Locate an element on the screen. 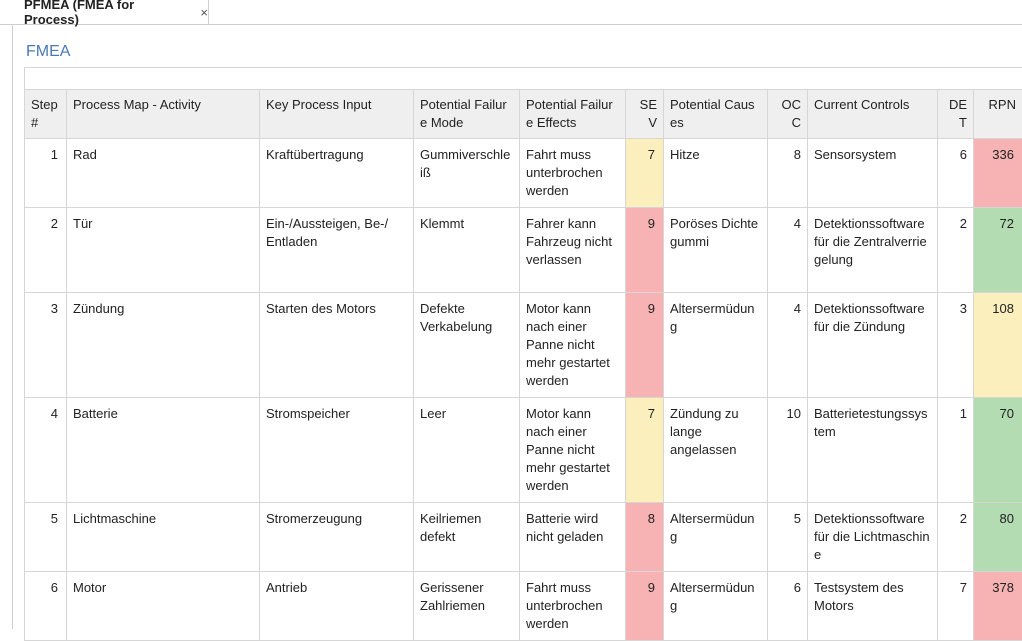  header-det: DET is located at coordinates (956, 114).